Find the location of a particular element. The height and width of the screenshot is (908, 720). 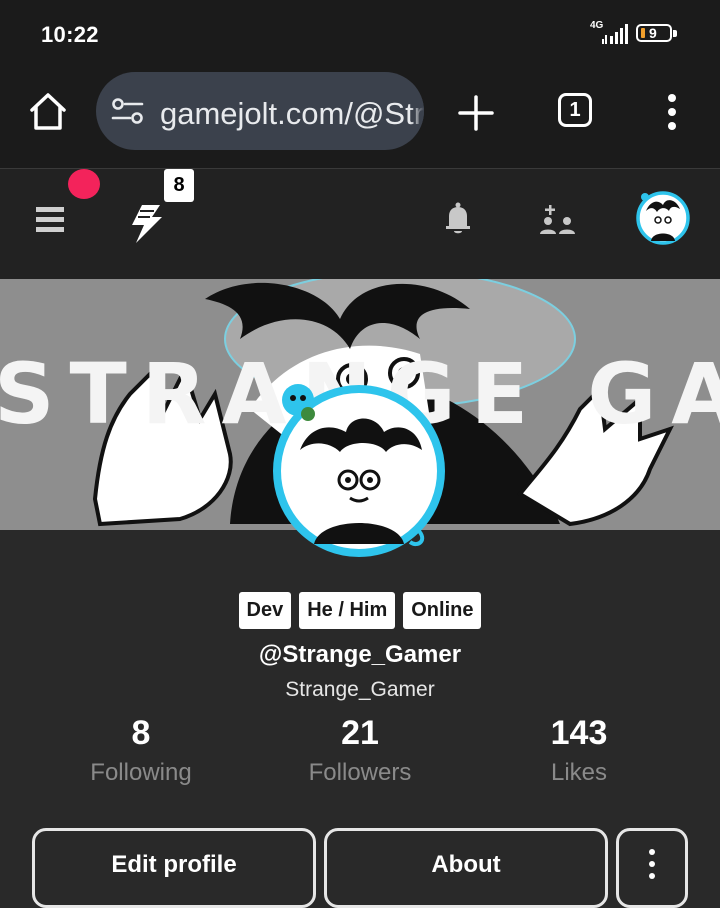

following-stat: 8 Following is located at coordinates (141, 750).